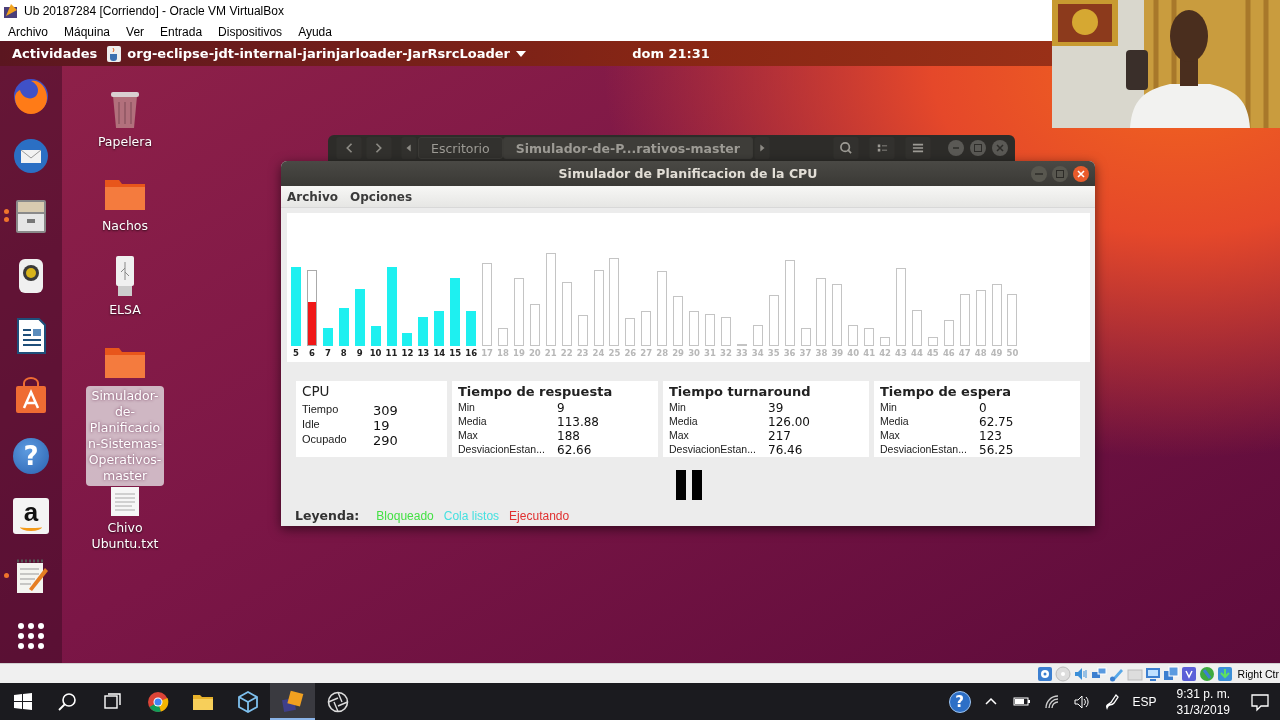  Describe the element at coordinates (359, 353) in the screenshot. I see `process-label: 9` at that location.